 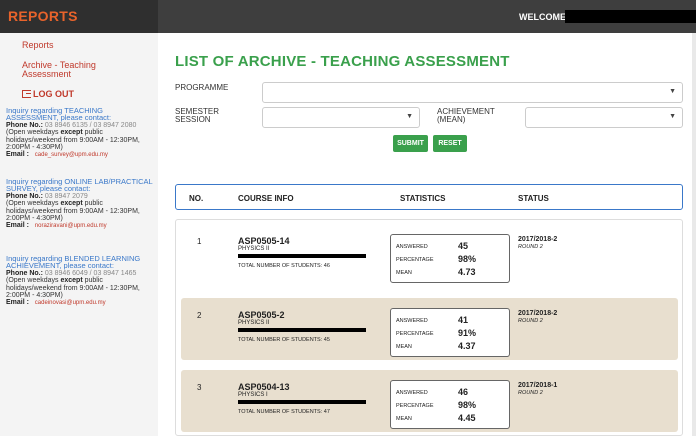 I want to click on total-students: TOTAL NUMBER OF STUDENTS: 47, so click(x=284, y=412).